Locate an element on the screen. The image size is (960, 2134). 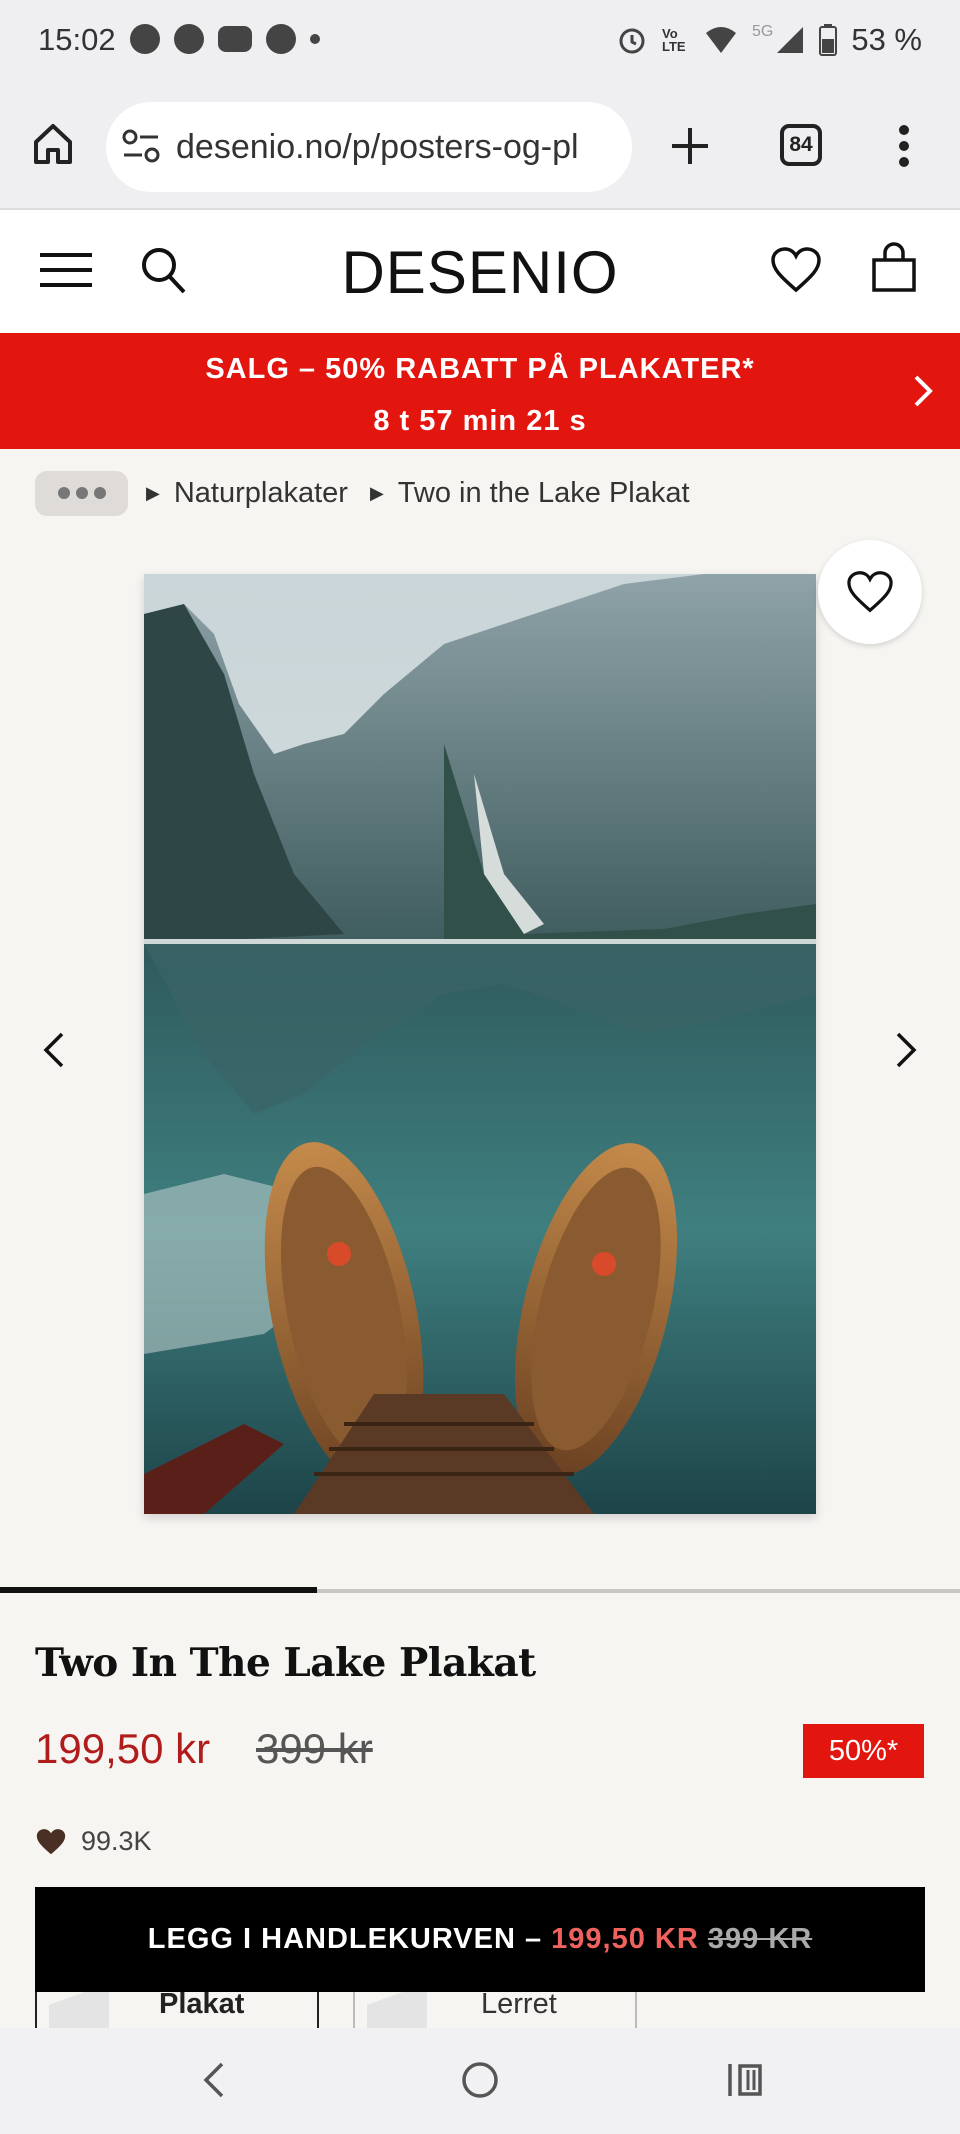
discount-badge: 50%* is located at coordinates (863, 1751).